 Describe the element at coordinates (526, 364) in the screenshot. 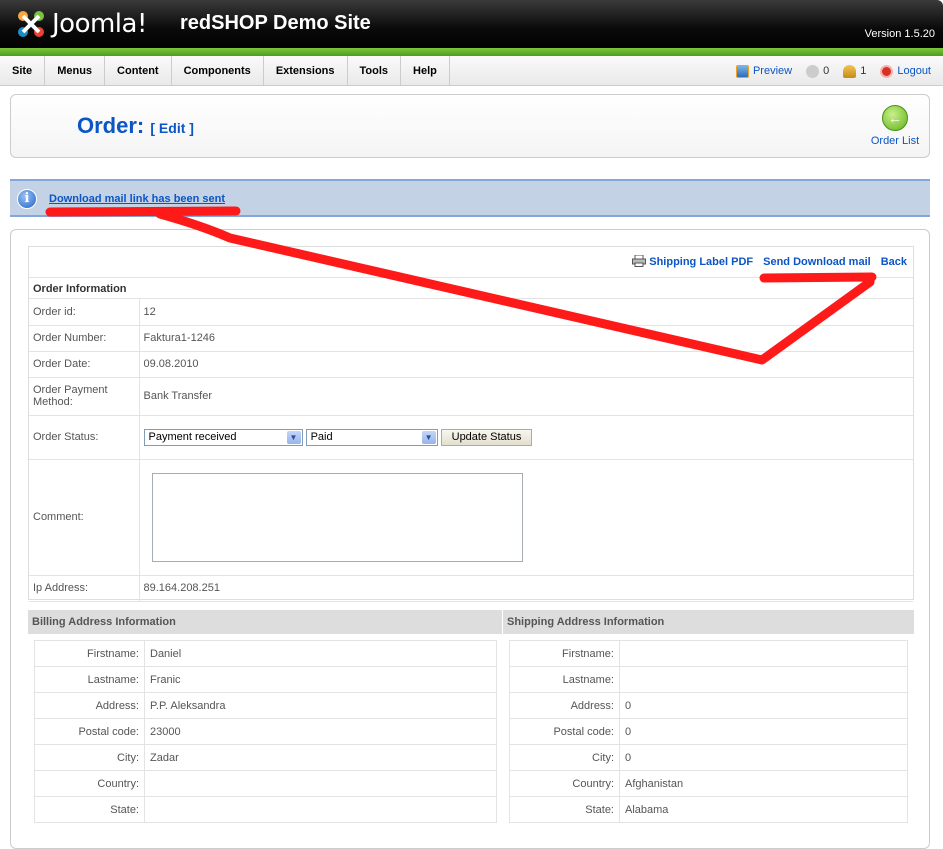

I see `order-date-value: 09.08.2010` at that location.